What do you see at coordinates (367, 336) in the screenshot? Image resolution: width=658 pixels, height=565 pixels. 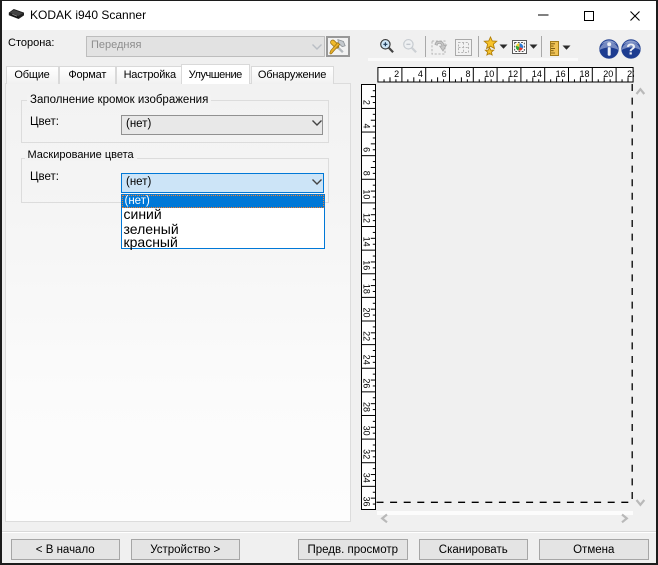 I see `svg-text: 22` at bounding box center [367, 336].